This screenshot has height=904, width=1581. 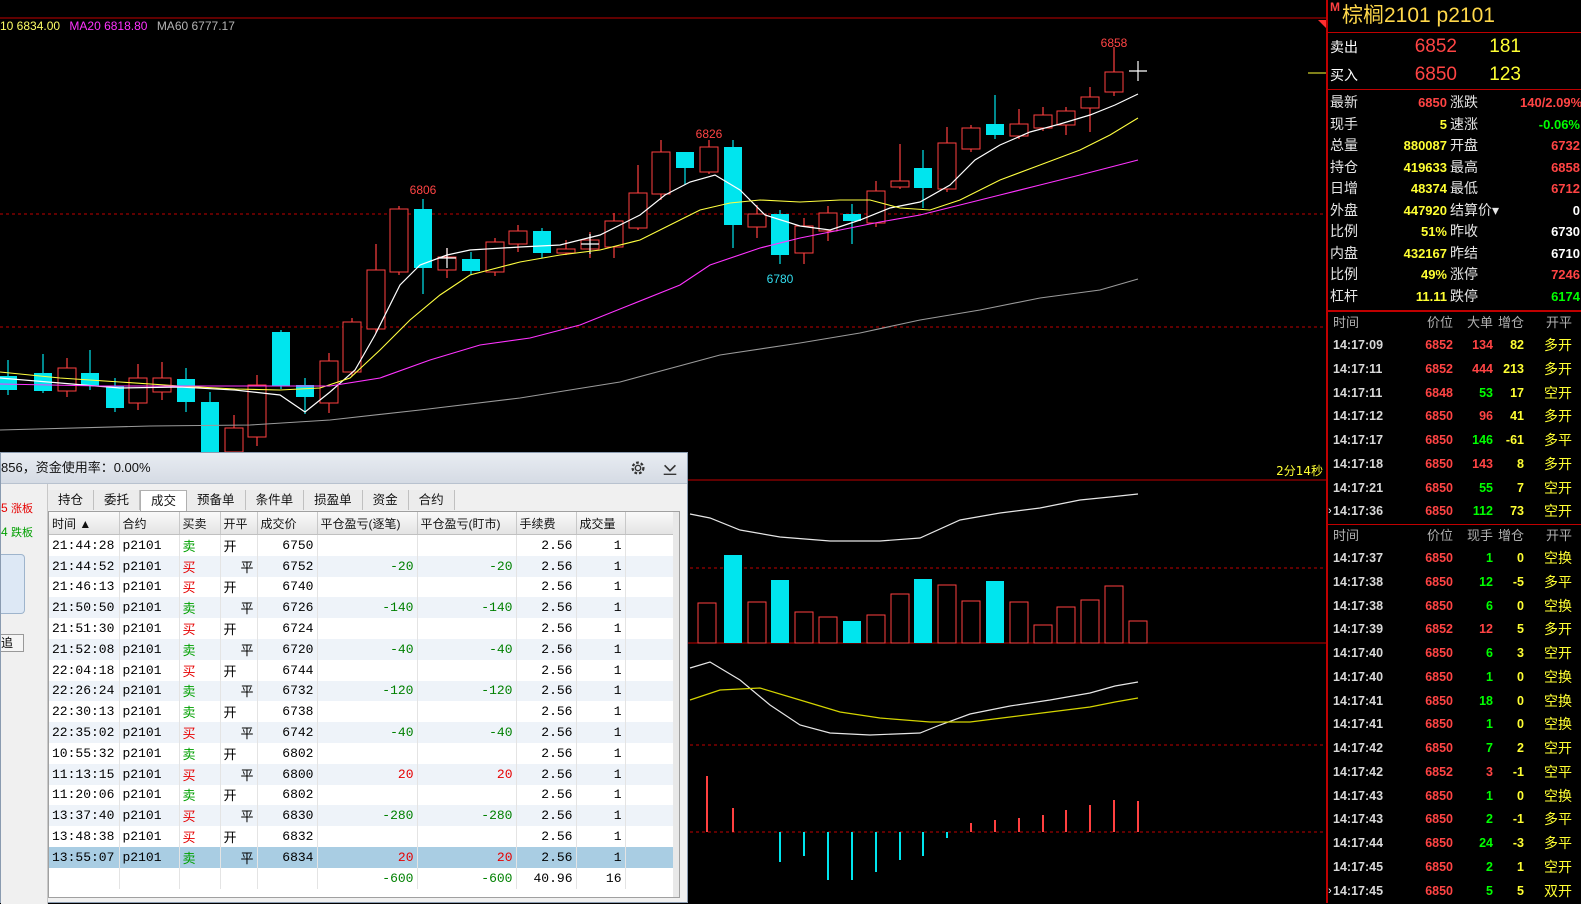 I want to click on current-row-arrow-icon: ›, so click(x=1330, y=890).